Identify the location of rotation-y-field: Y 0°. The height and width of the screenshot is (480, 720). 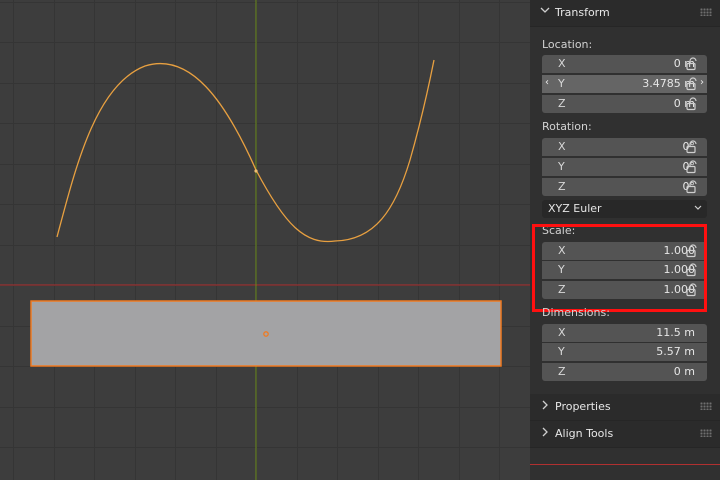
(624, 167).